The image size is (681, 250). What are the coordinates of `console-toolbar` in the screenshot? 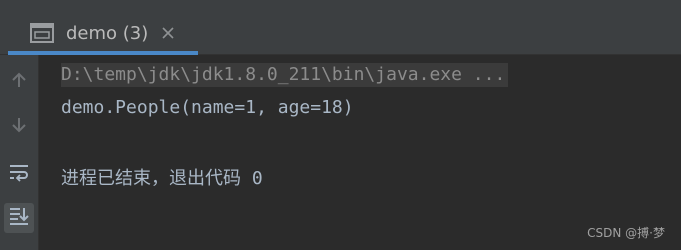 It's located at (19, 152).